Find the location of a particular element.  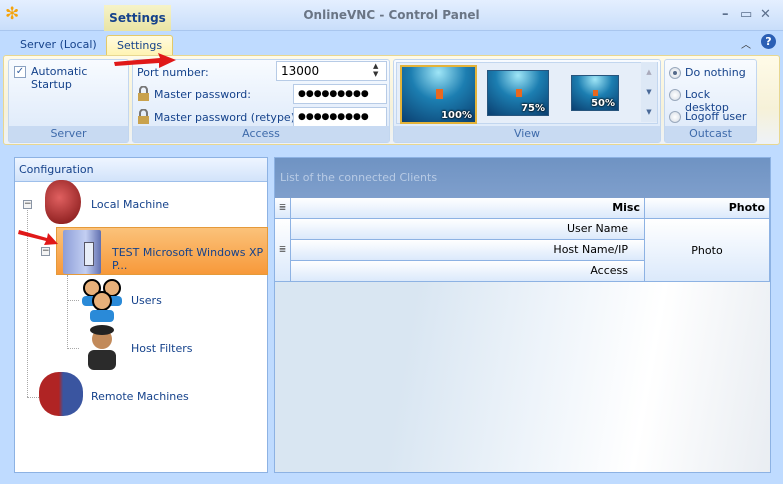

port-spinner: ▲ ▼ is located at coordinates (375, 70).